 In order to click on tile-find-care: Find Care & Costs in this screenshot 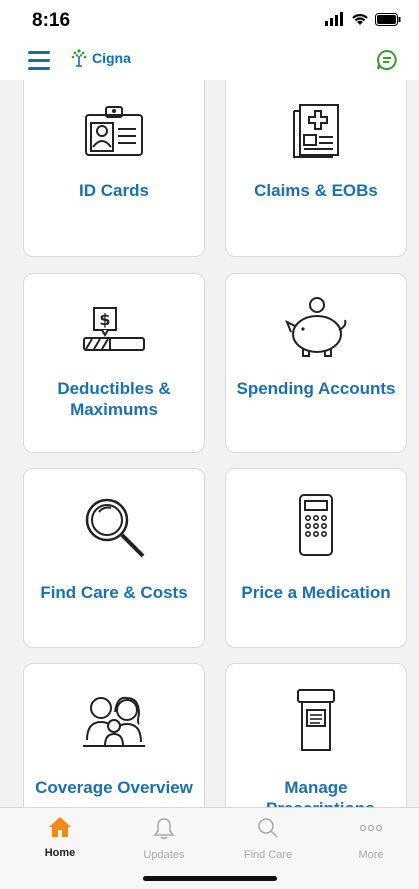, I will do `click(114, 558)`.